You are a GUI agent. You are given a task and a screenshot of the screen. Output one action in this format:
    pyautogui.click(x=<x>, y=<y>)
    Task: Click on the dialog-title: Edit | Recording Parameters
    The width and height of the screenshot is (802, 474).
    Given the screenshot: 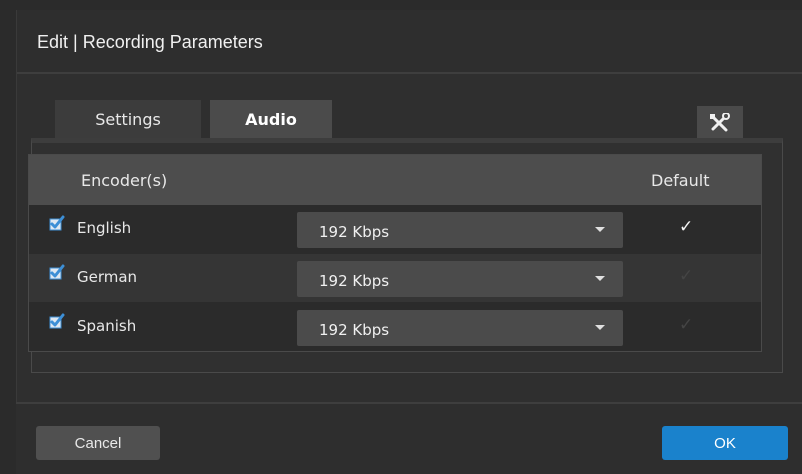 What is the action you would take?
    pyautogui.click(x=150, y=42)
    